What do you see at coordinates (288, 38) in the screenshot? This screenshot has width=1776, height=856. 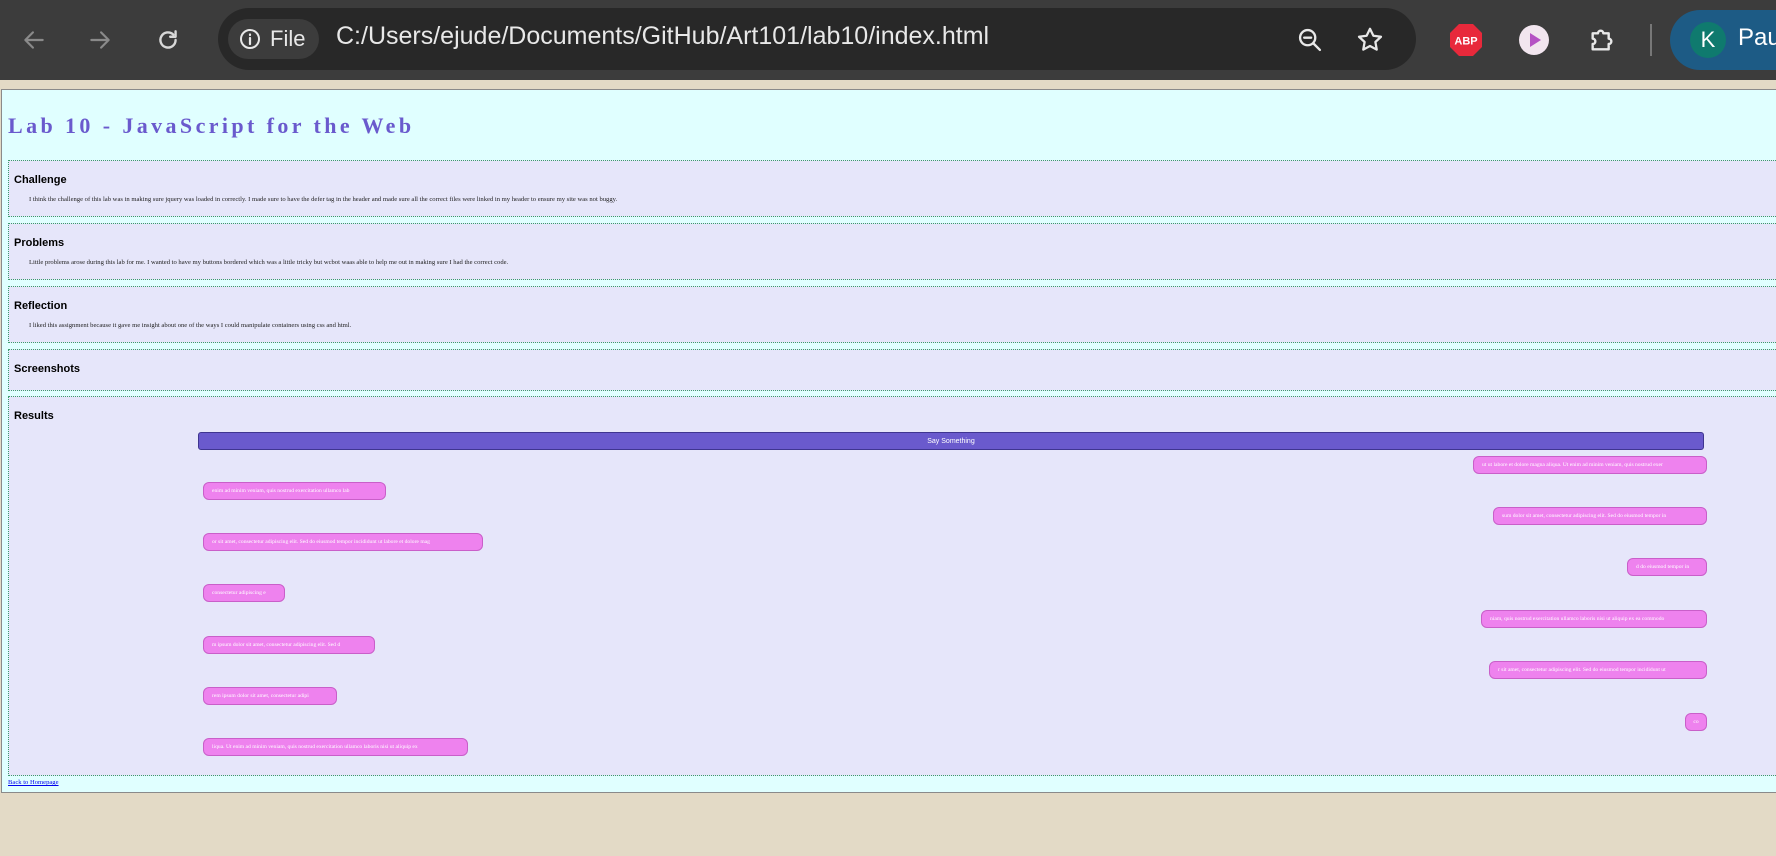 I see `site-info-label: File` at bounding box center [288, 38].